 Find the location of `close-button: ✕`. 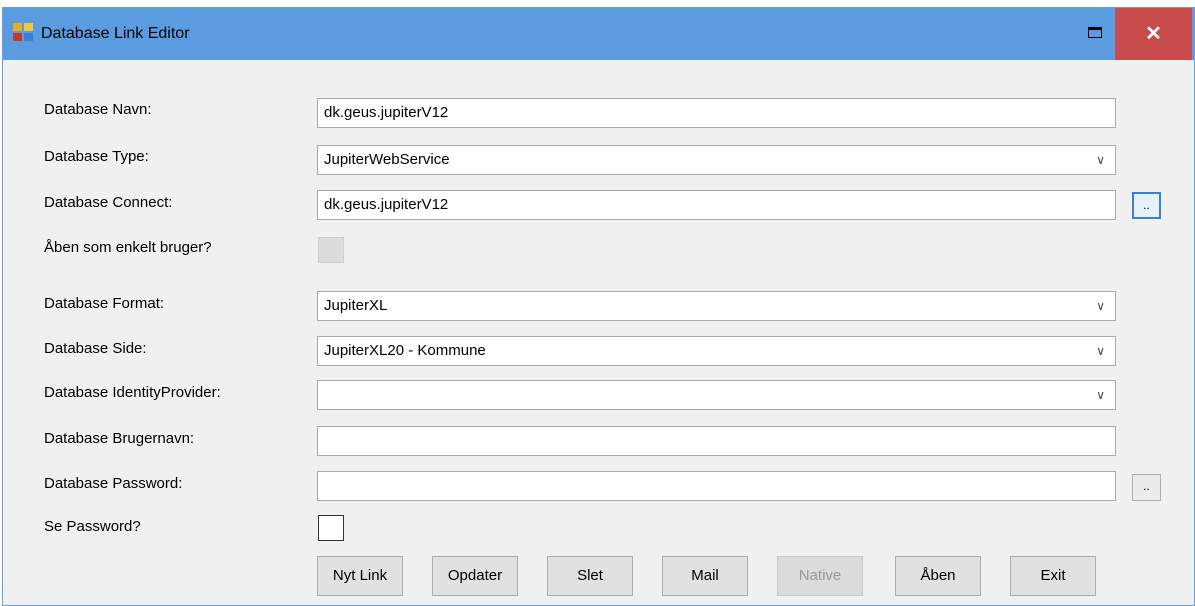

close-button: ✕ is located at coordinates (1153, 34).